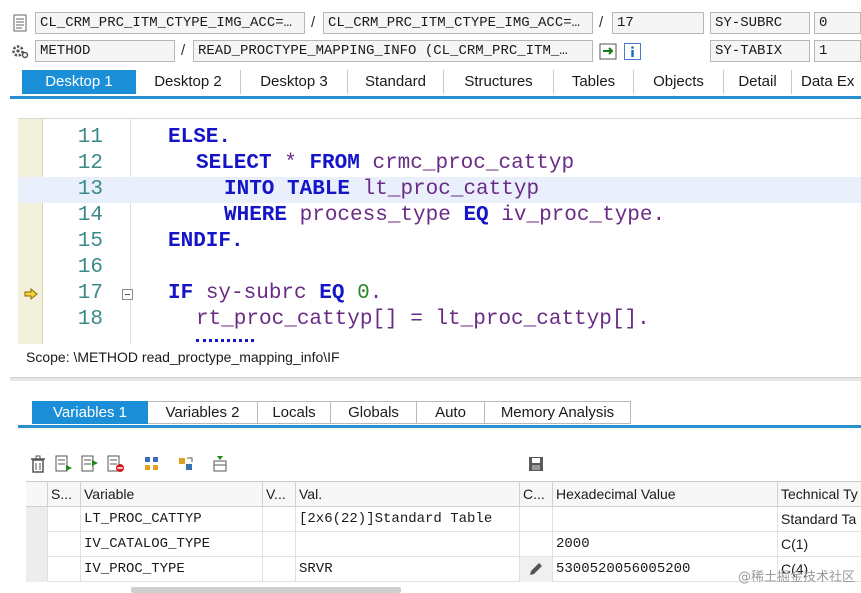  I want to click on table-row: IV_PROC_TYPE SRVR 5300520056005200 C(4), so click(443, 569).